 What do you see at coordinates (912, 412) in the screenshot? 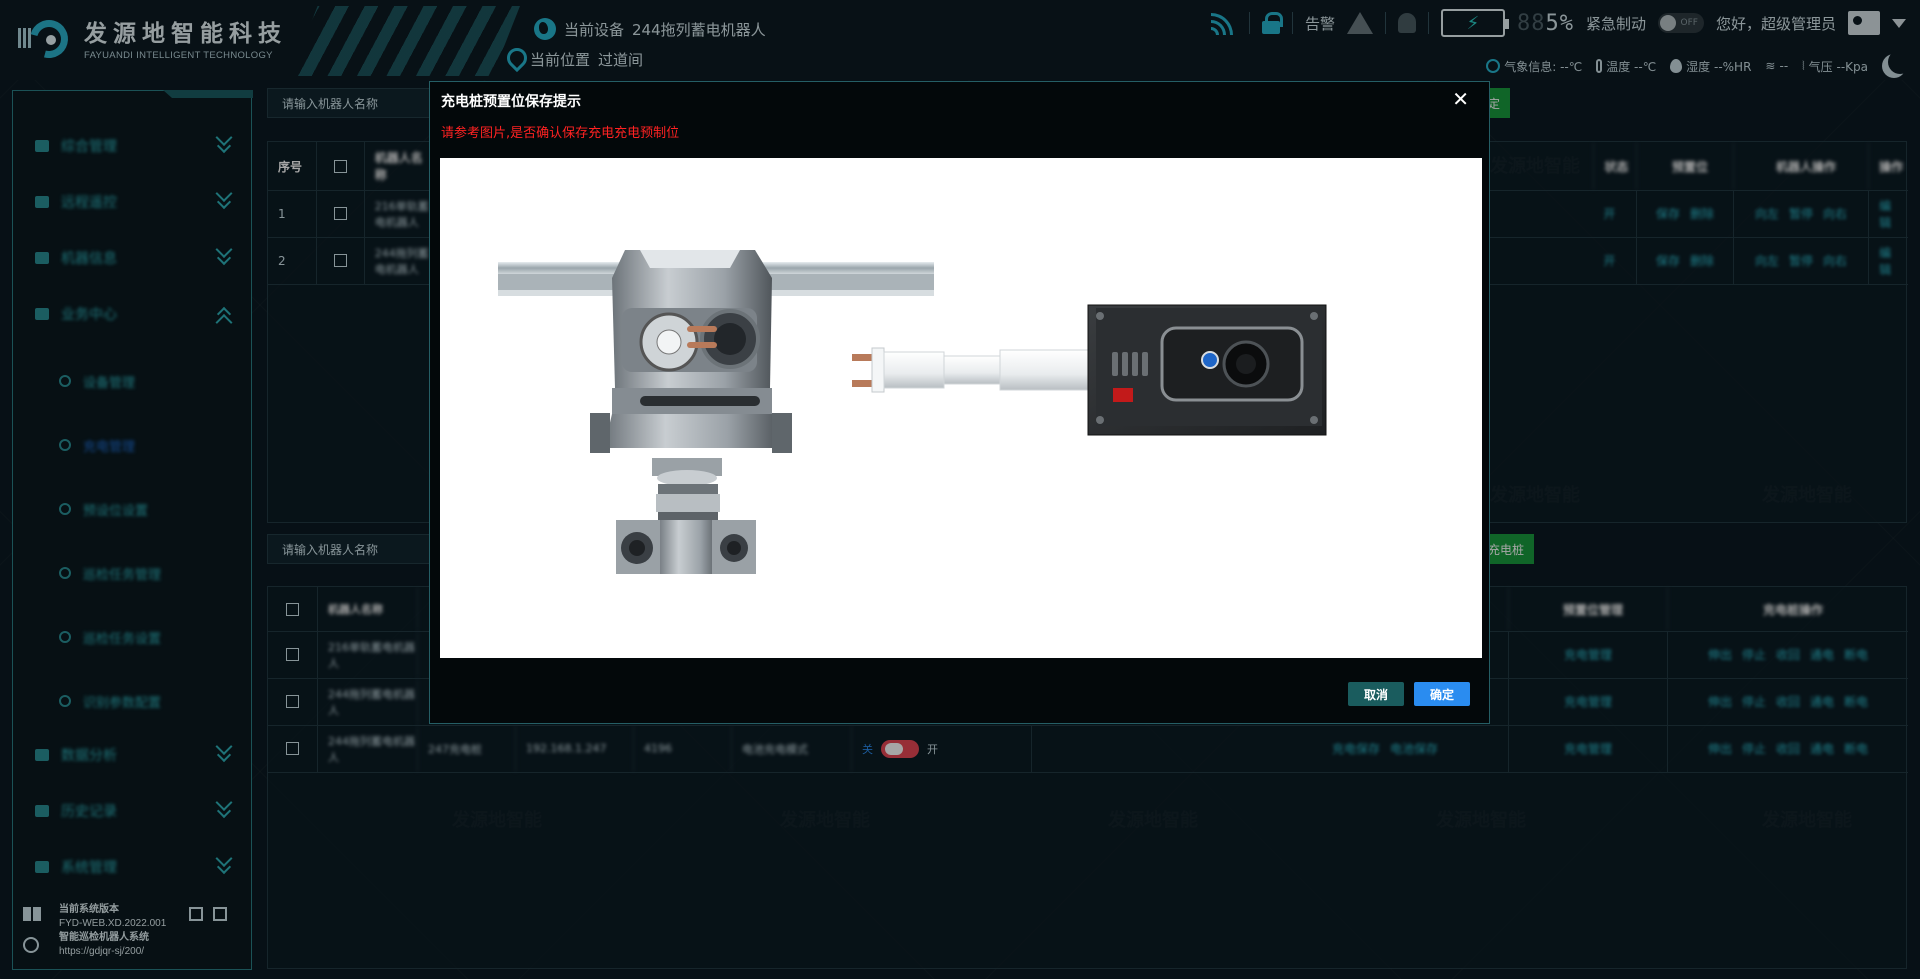
I see `robot-charging-illustration` at bounding box center [912, 412].